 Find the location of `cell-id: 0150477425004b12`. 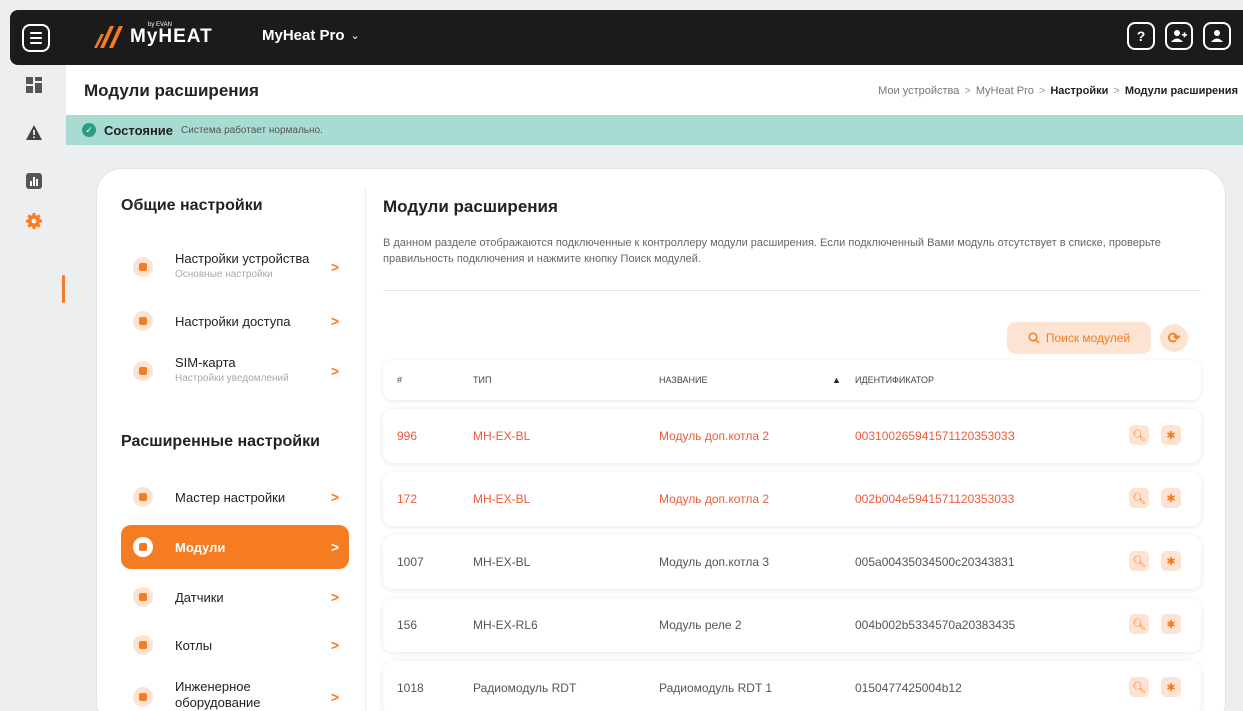

cell-id: 0150477425004b12 is located at coordinates (908, 688).